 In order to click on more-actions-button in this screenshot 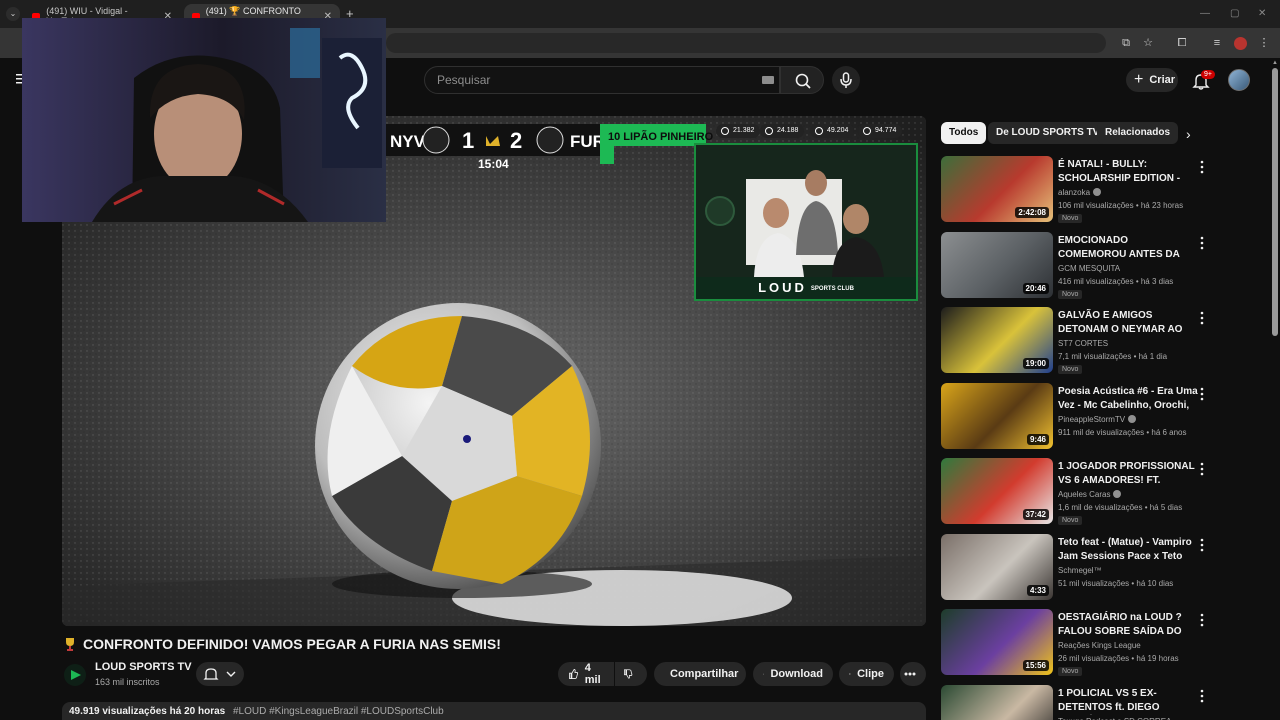, I will do `click(913, 674)`.